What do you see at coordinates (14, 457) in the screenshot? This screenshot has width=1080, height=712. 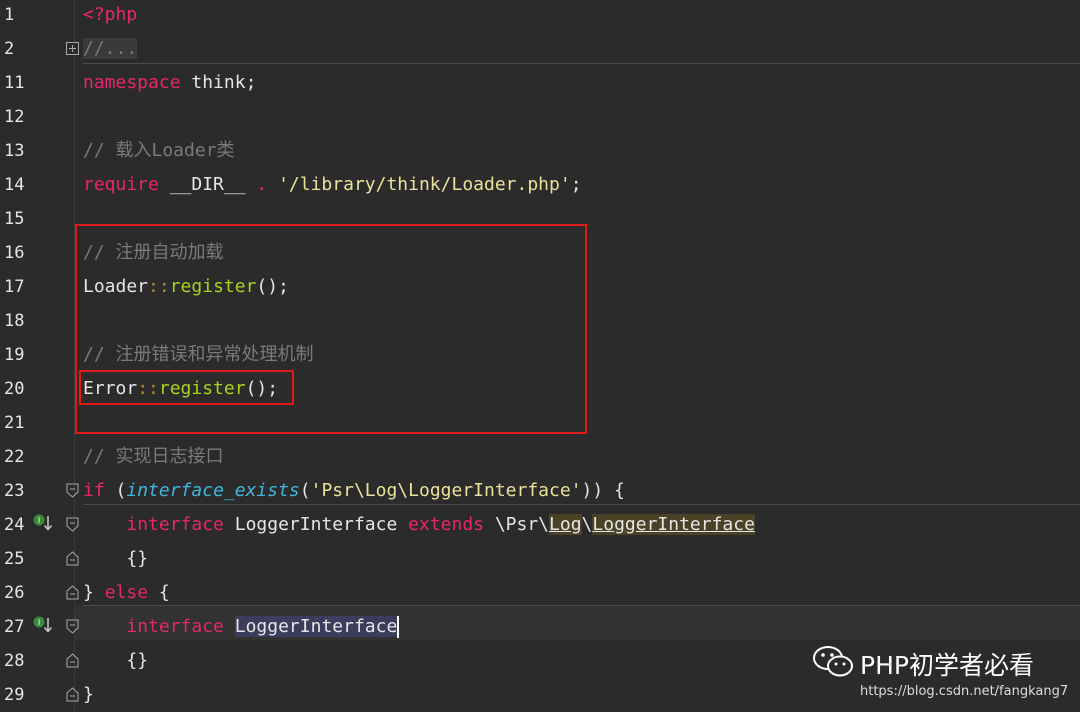 I see `line-number: 22` at bounding box center [14, 457].